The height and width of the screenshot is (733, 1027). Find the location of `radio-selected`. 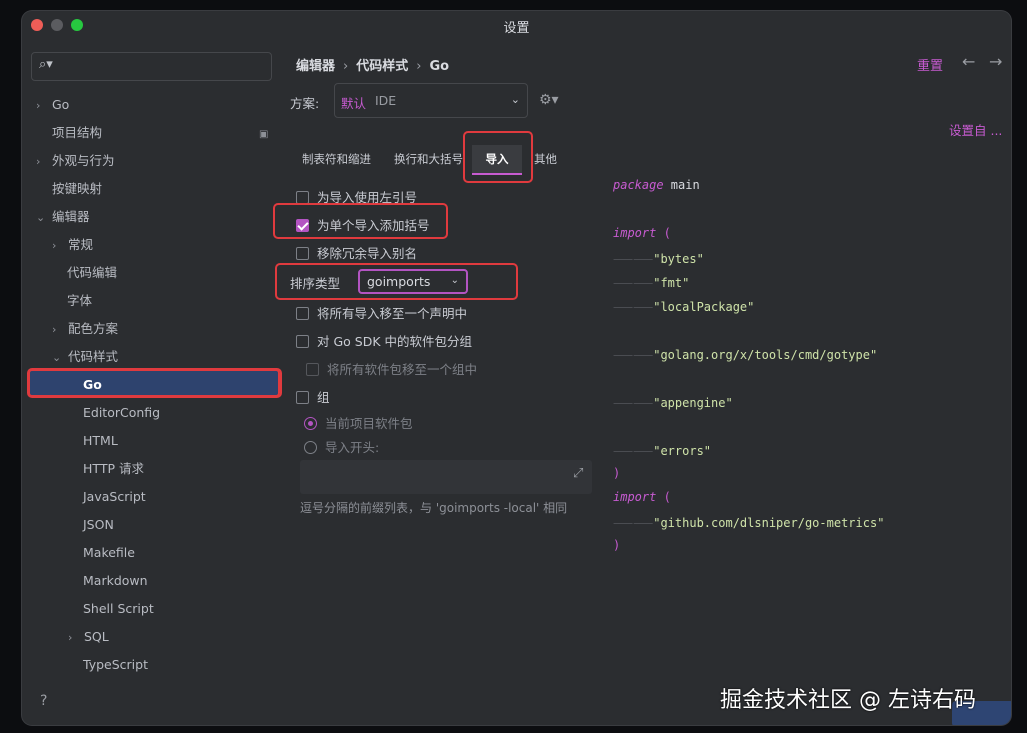

radio-selected is located at coordinates (310, 423).